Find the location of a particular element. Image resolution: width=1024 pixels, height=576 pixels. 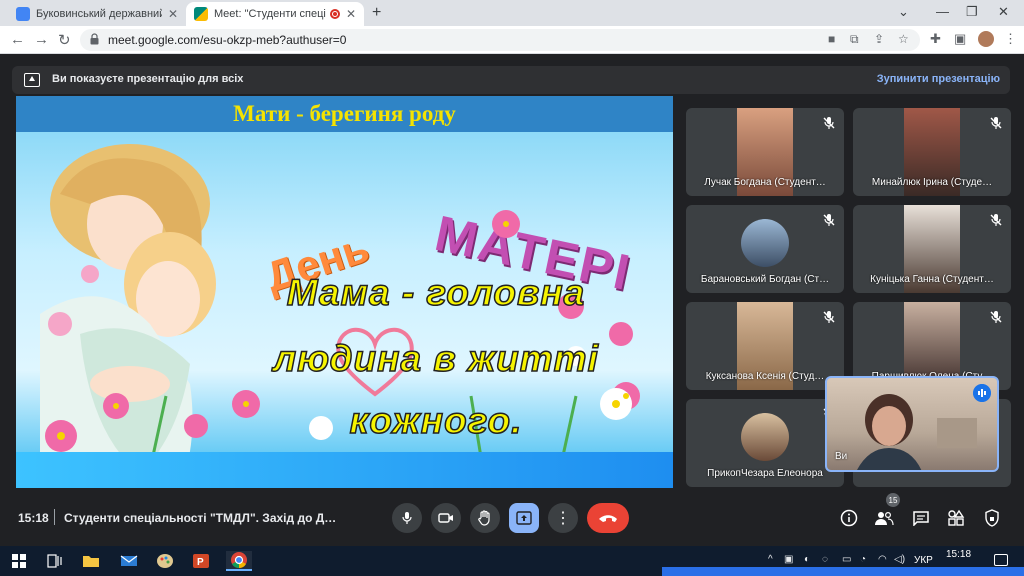

more-options-button: ⋮ is located at coordinates (563, 518).